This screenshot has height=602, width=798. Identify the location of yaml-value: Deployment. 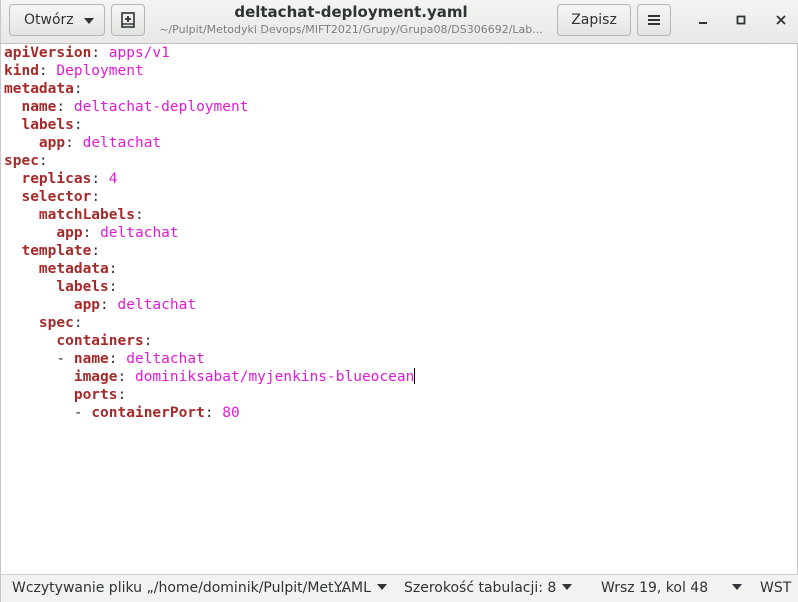
(100, 71).